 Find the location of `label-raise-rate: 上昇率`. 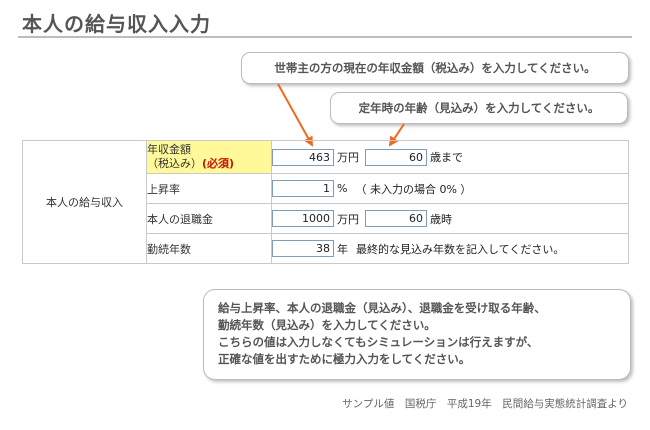

label-raise-rate: 上昇率 is located at coordinates (209, 188).